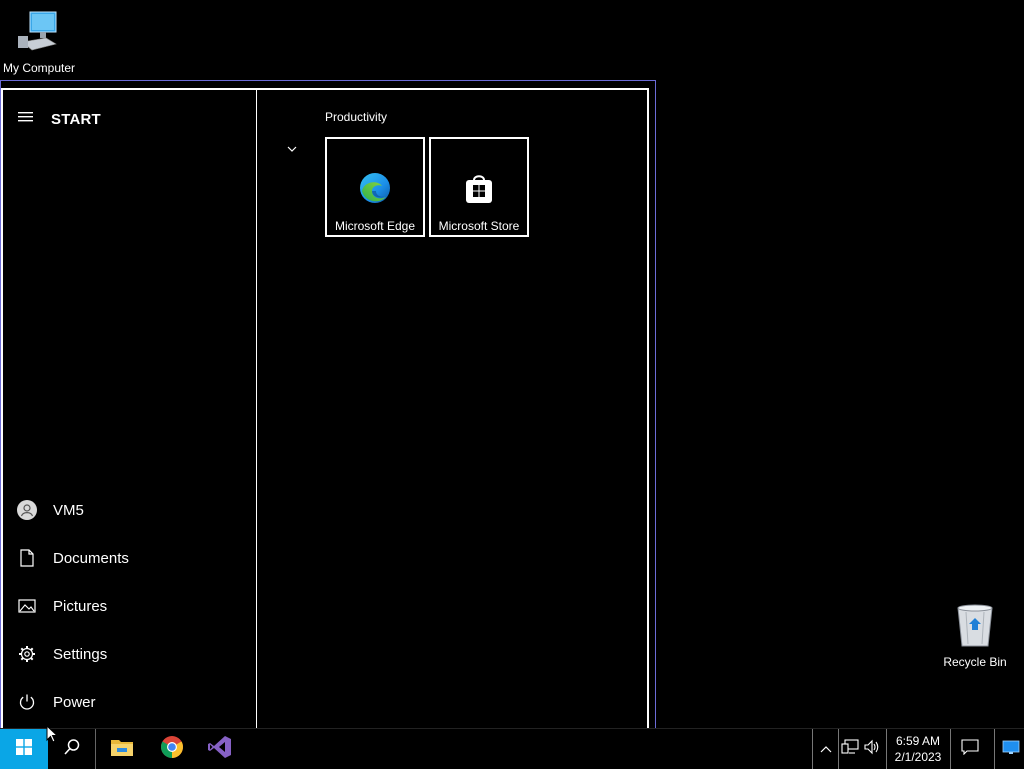 This screenshot has height=769, width=1024. Describe the element at coordinates (80, 606) in the screenshot. I see `start-item-label: Pictures` at that location.